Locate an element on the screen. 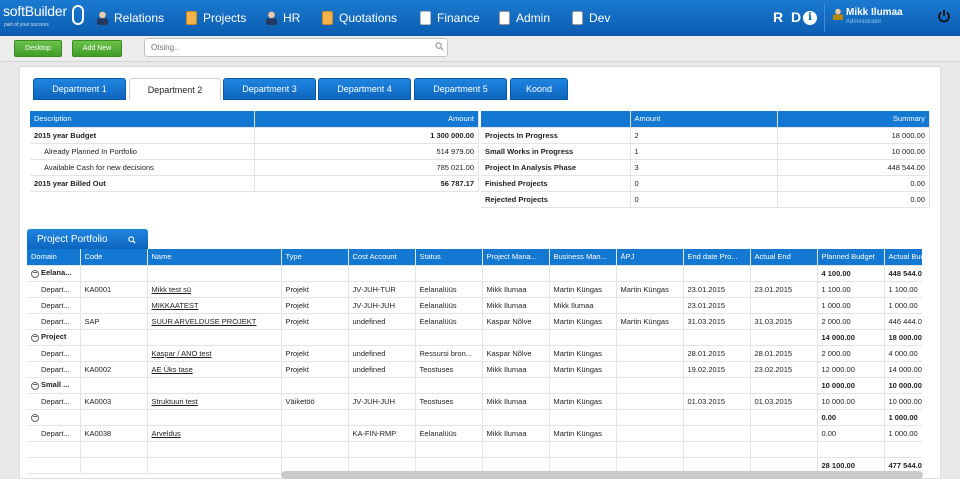  portfolio-cell: Väiketöö is located at coordinates (315, 401).